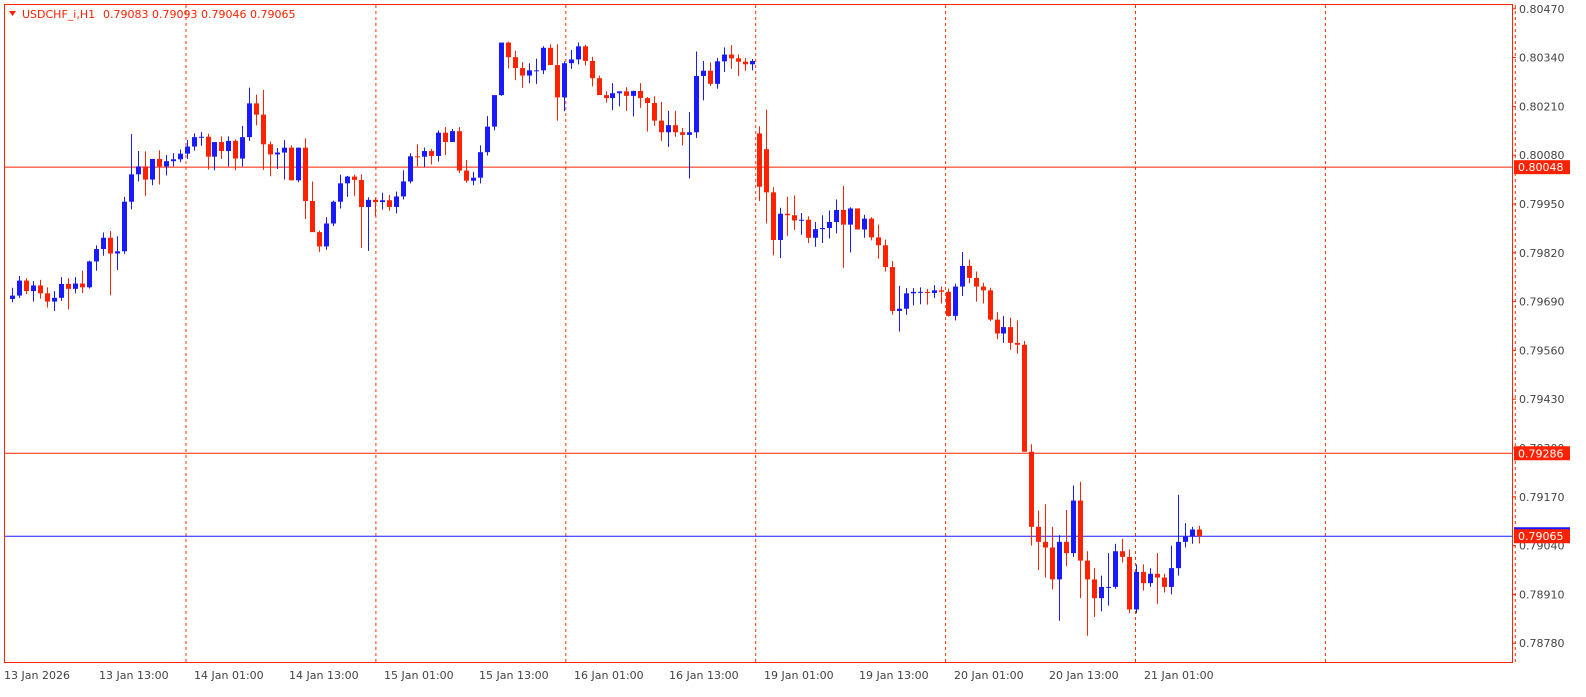 Image resolution: width=1586 pixels, height=697 pixels. I want to click on x-tick-label: 14 Jan 13:00, so click(324, 675).